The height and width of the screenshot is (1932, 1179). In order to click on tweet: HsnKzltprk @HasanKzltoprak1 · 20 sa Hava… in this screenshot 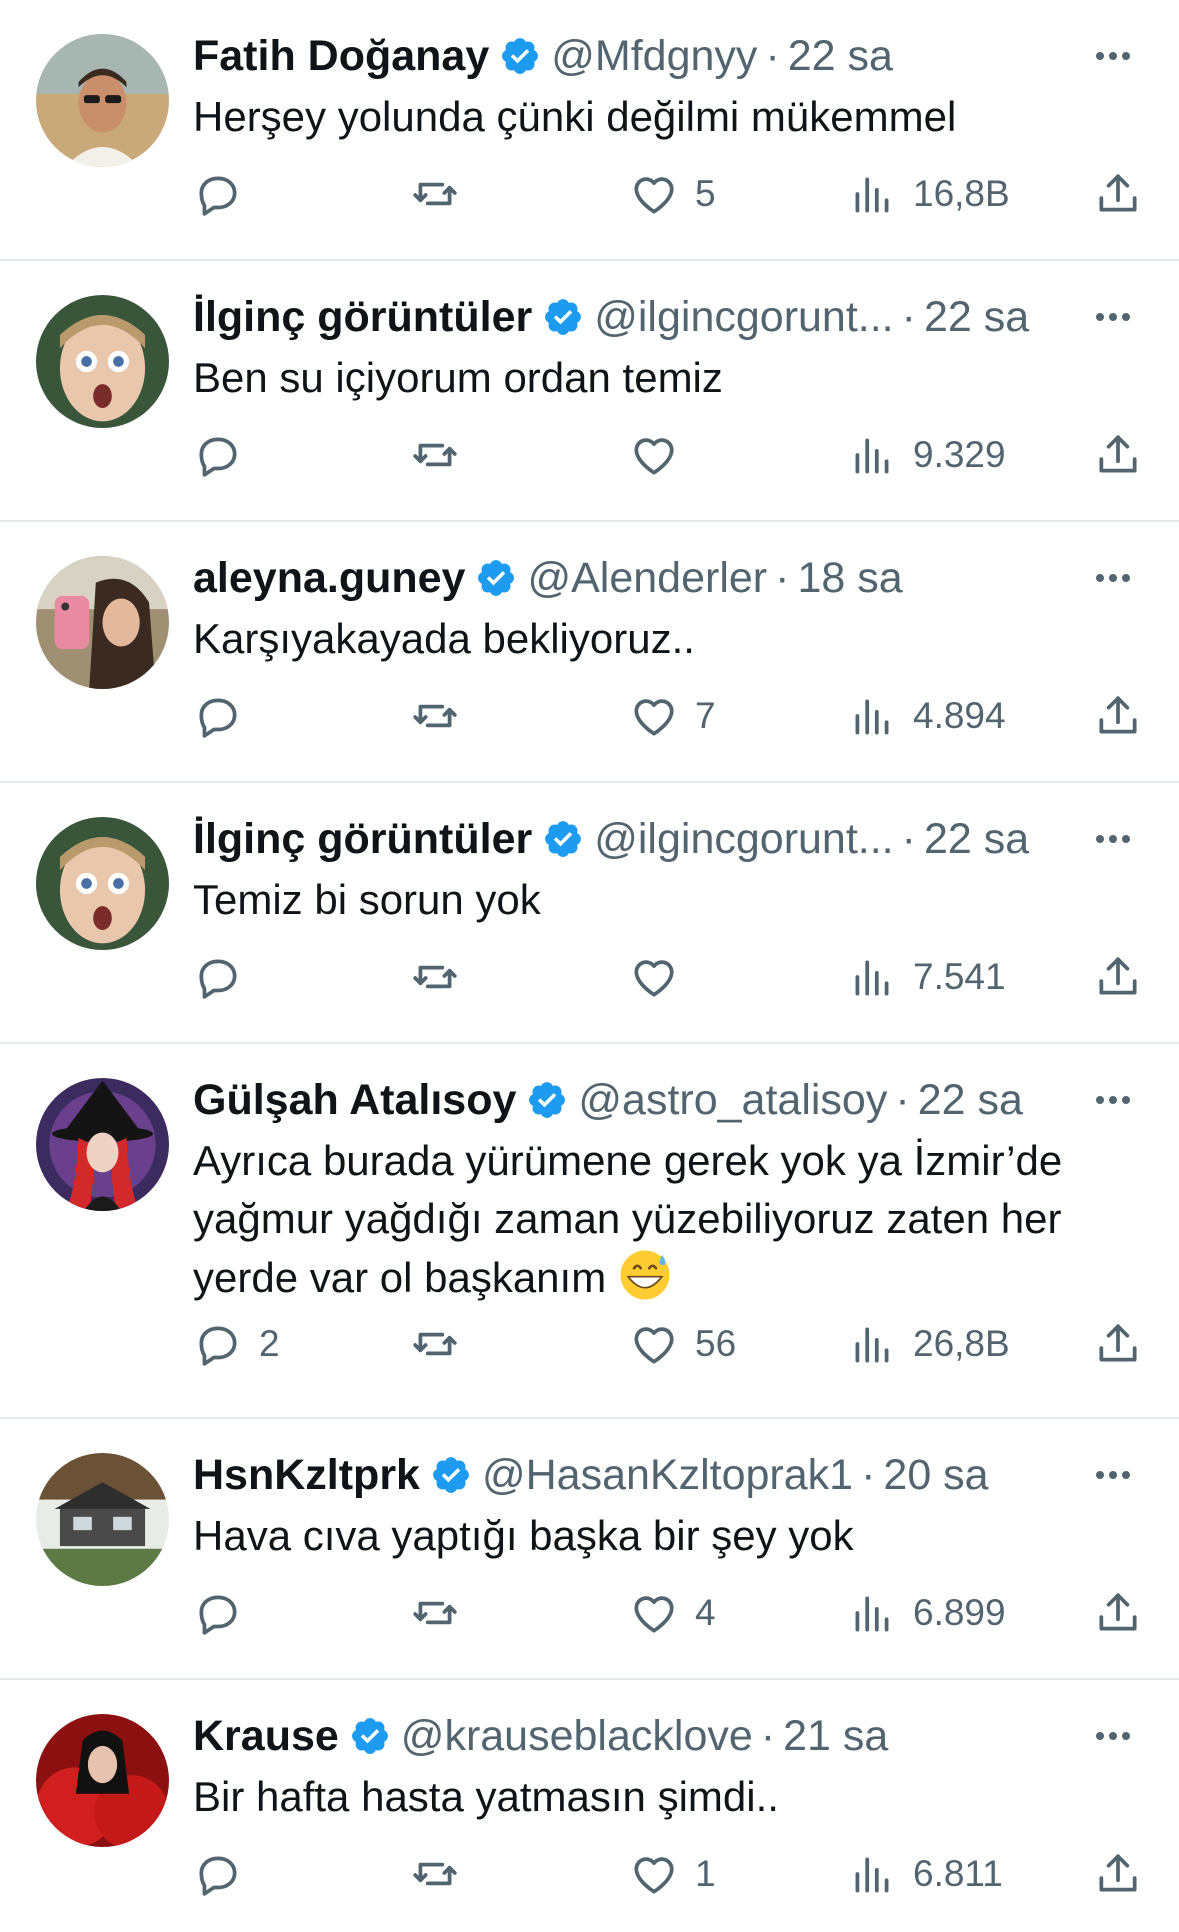, I will do `click(589, 1549)`.